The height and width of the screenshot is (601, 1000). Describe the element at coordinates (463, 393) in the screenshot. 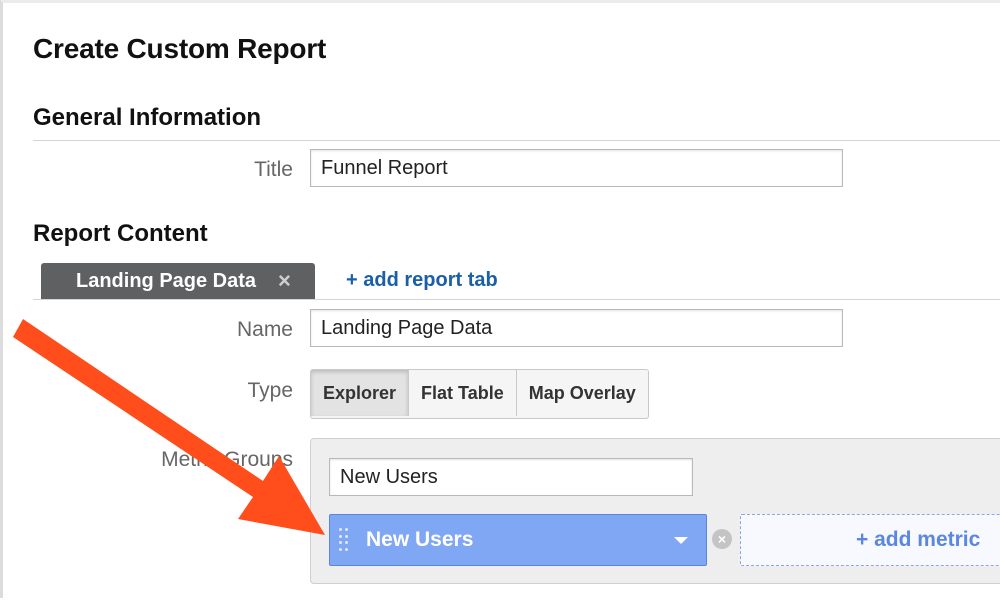

I see `type-flat-table-button: Flat Table` at that location.